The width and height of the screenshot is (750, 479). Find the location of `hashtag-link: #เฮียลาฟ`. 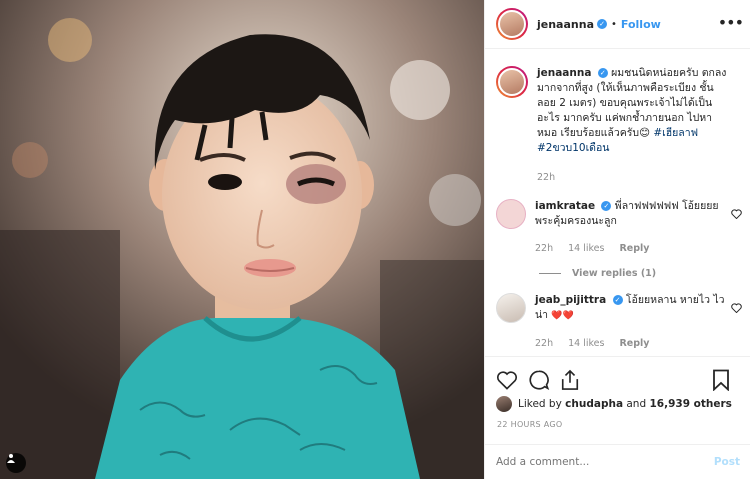

hashtag-link: #เฮียลาฟ is located at coordinates (675, 133).